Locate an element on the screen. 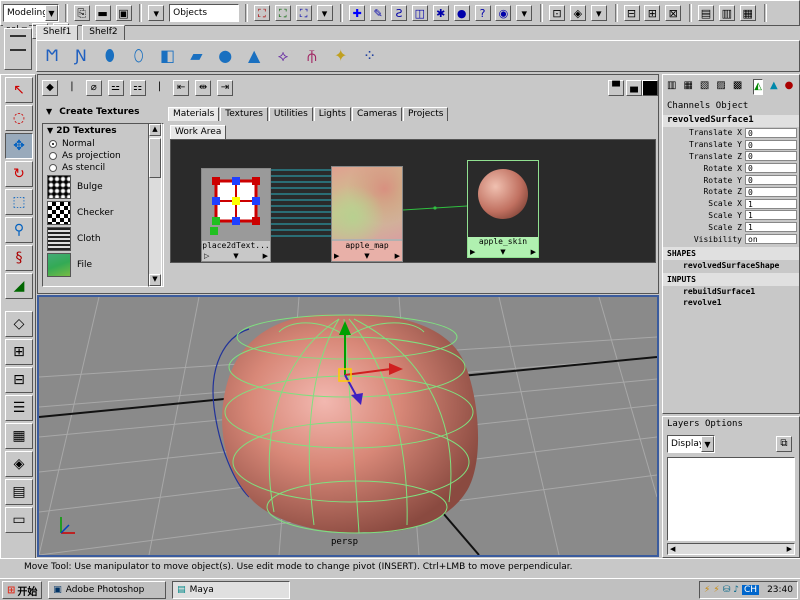 The height and width of the screenshot is (600, 800). tab-projects: Projects is located at coordinates (425, 114).